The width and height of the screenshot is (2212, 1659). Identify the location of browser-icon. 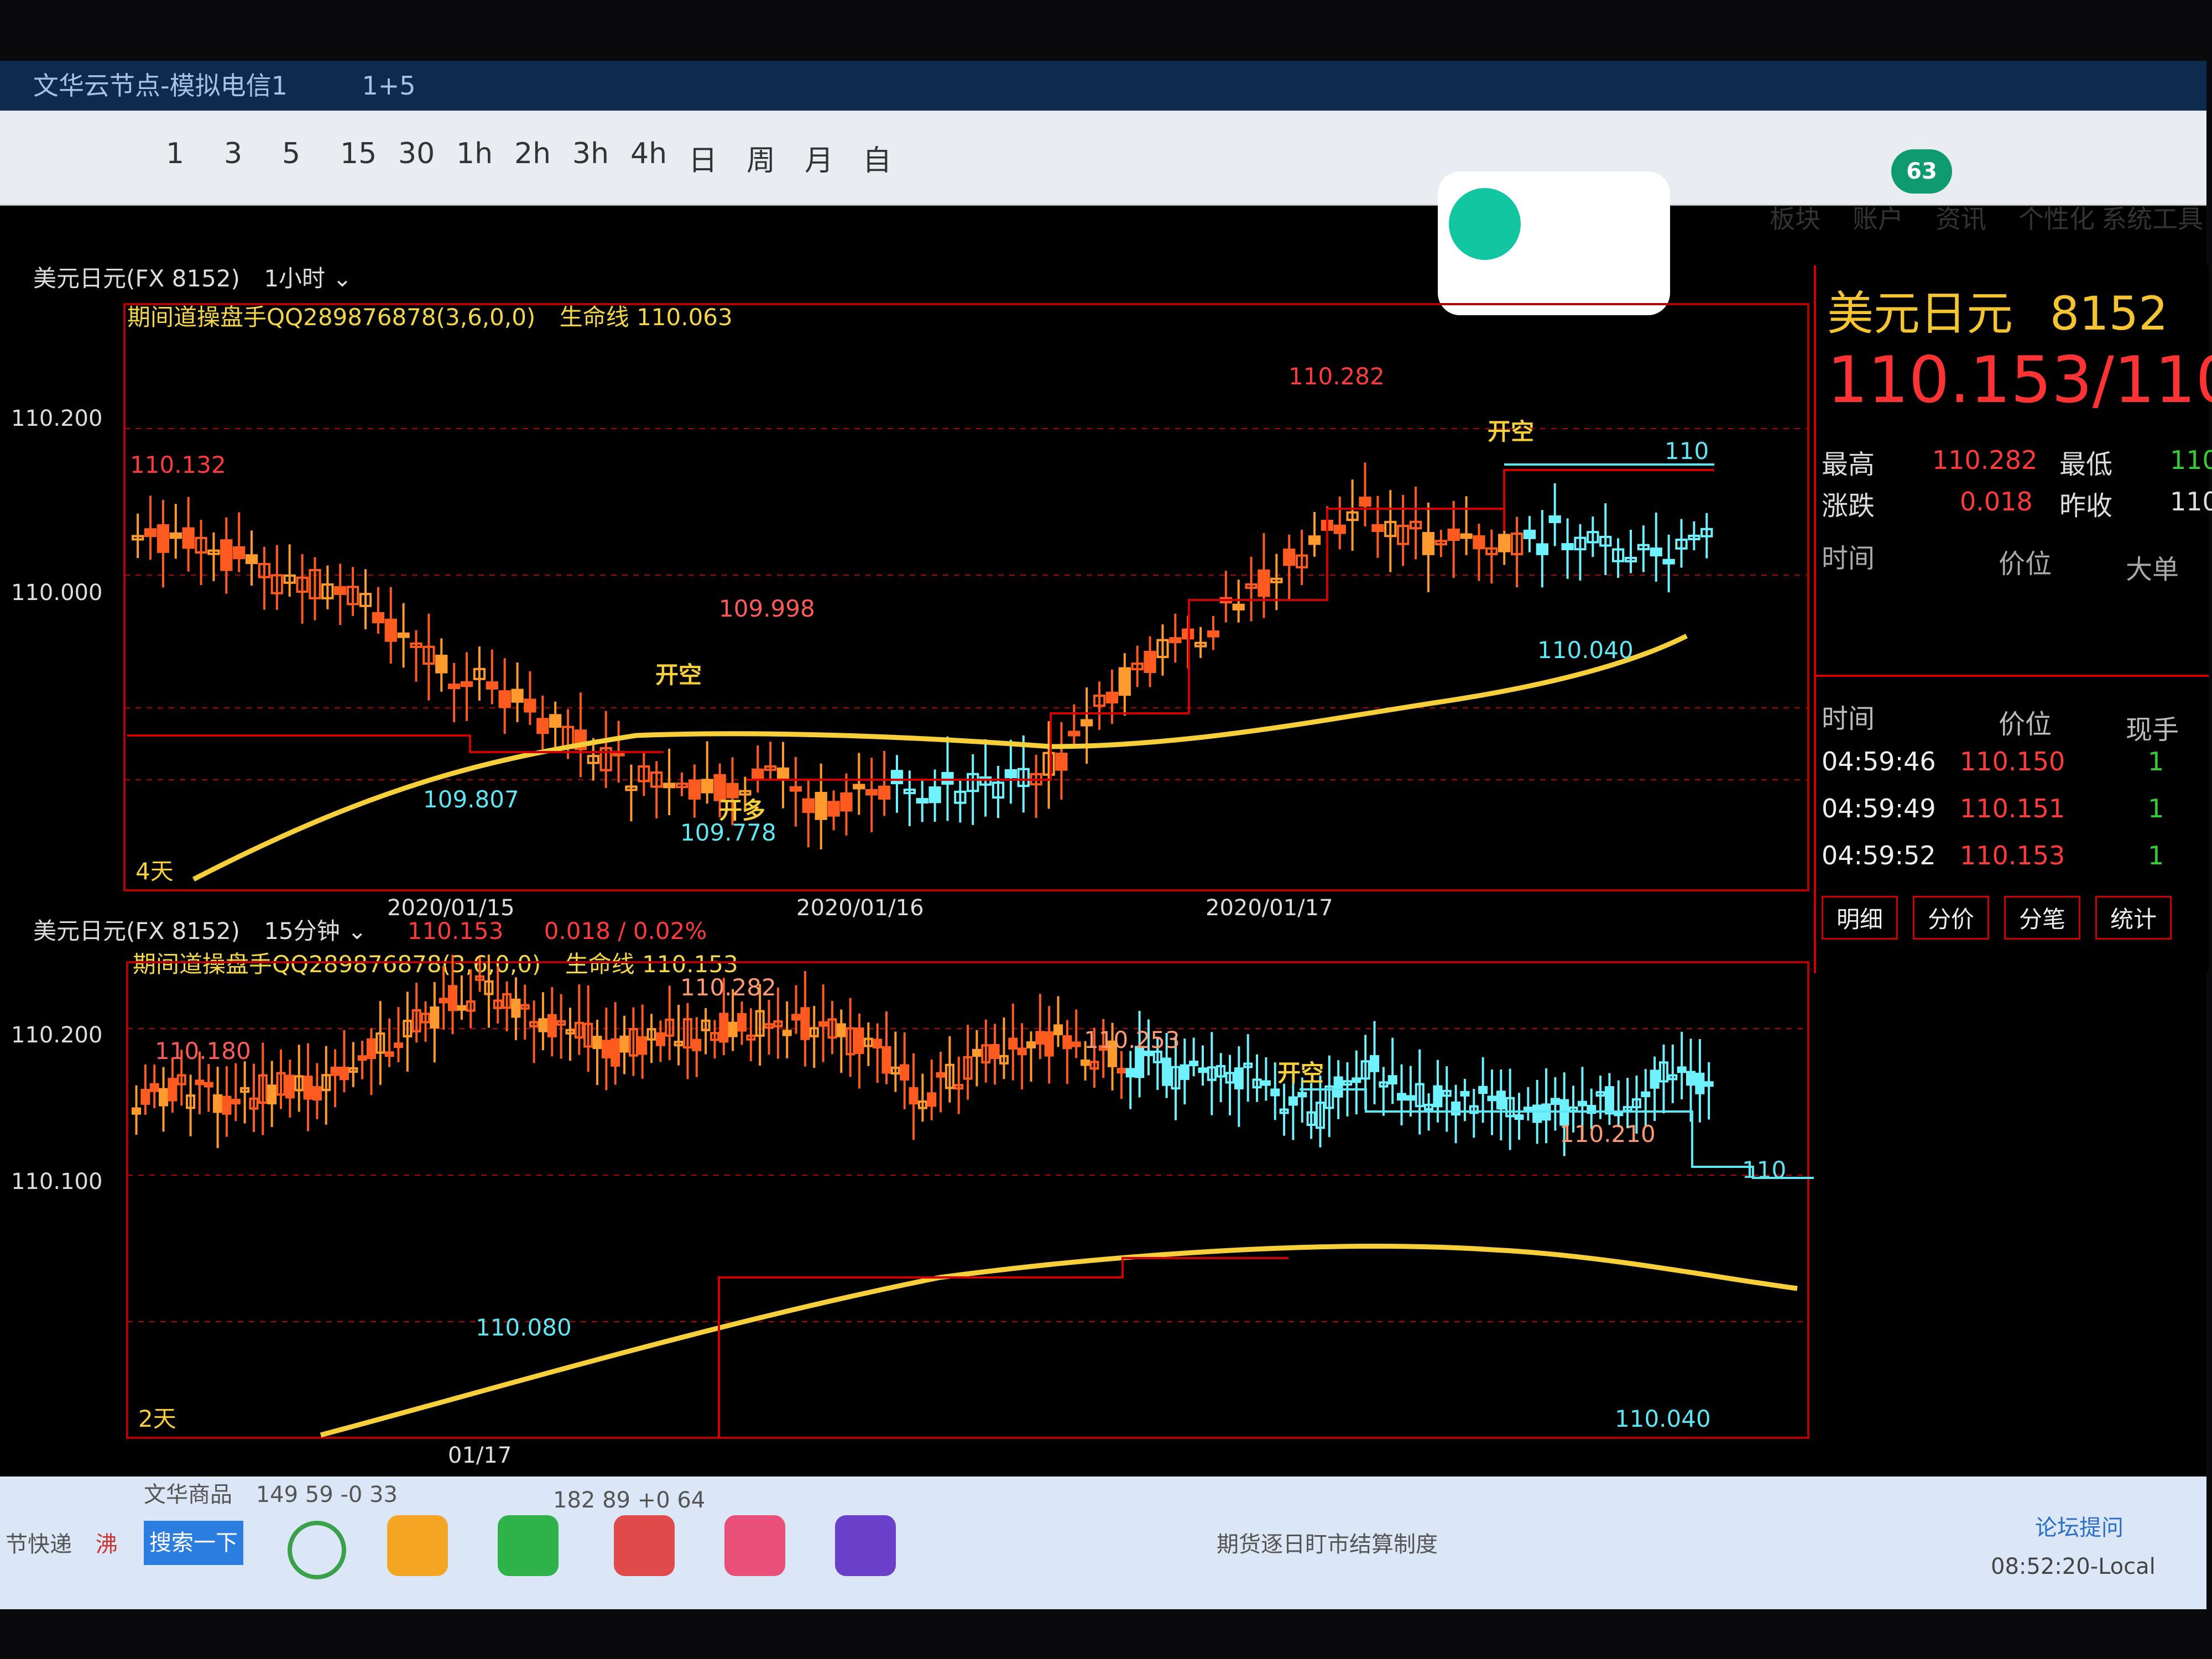
(317, 1550).